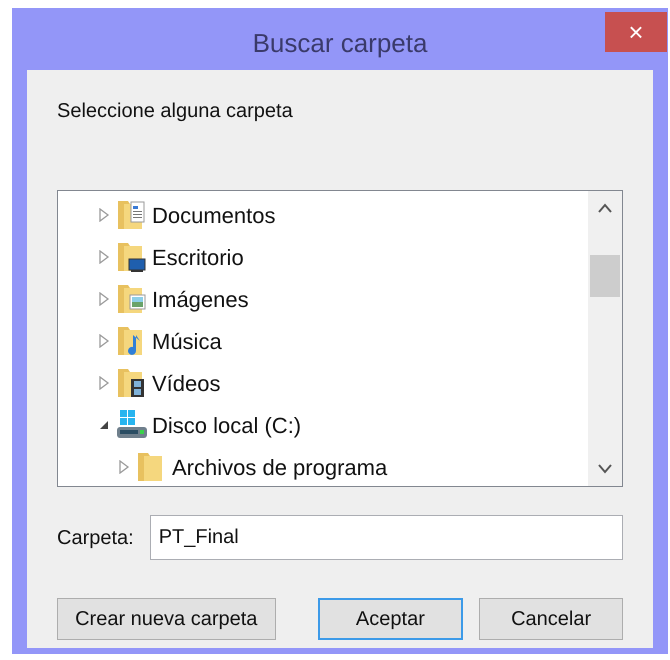  Describe the element at coordinates (340, 43) in the screenshot. I see `window-title: Buscar carpeta` at that location.